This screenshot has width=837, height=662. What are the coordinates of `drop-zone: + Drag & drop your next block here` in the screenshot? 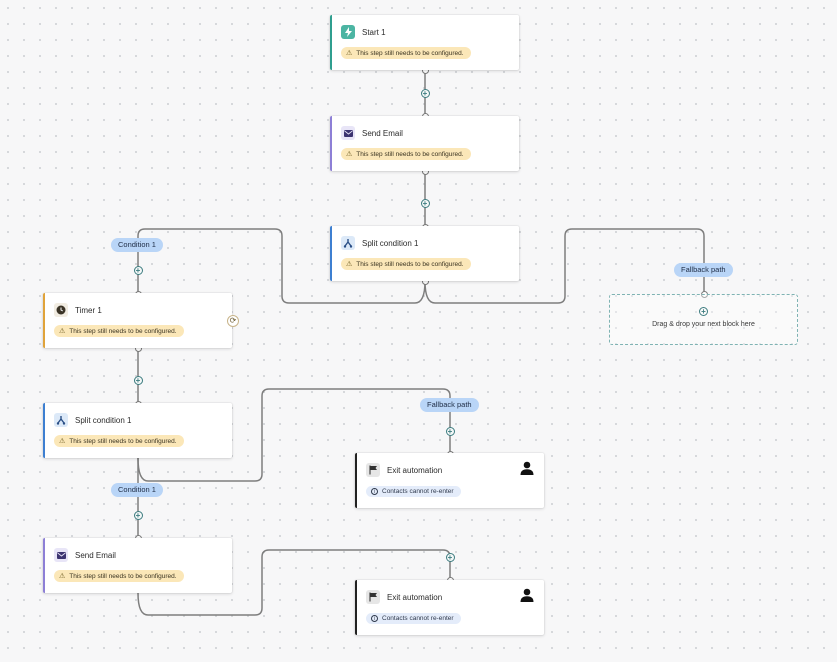 It's located at (703, 319).